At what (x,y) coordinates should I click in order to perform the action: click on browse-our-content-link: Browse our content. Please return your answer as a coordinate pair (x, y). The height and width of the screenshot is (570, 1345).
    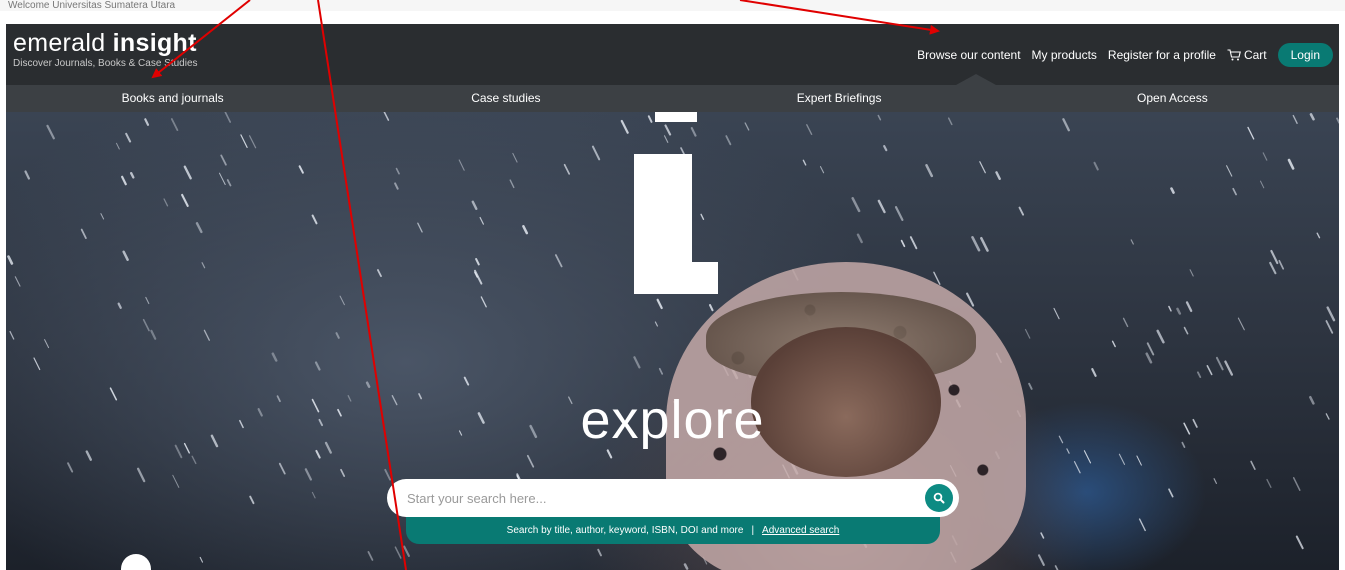
    Looking at the image, I should click on (968, 55).